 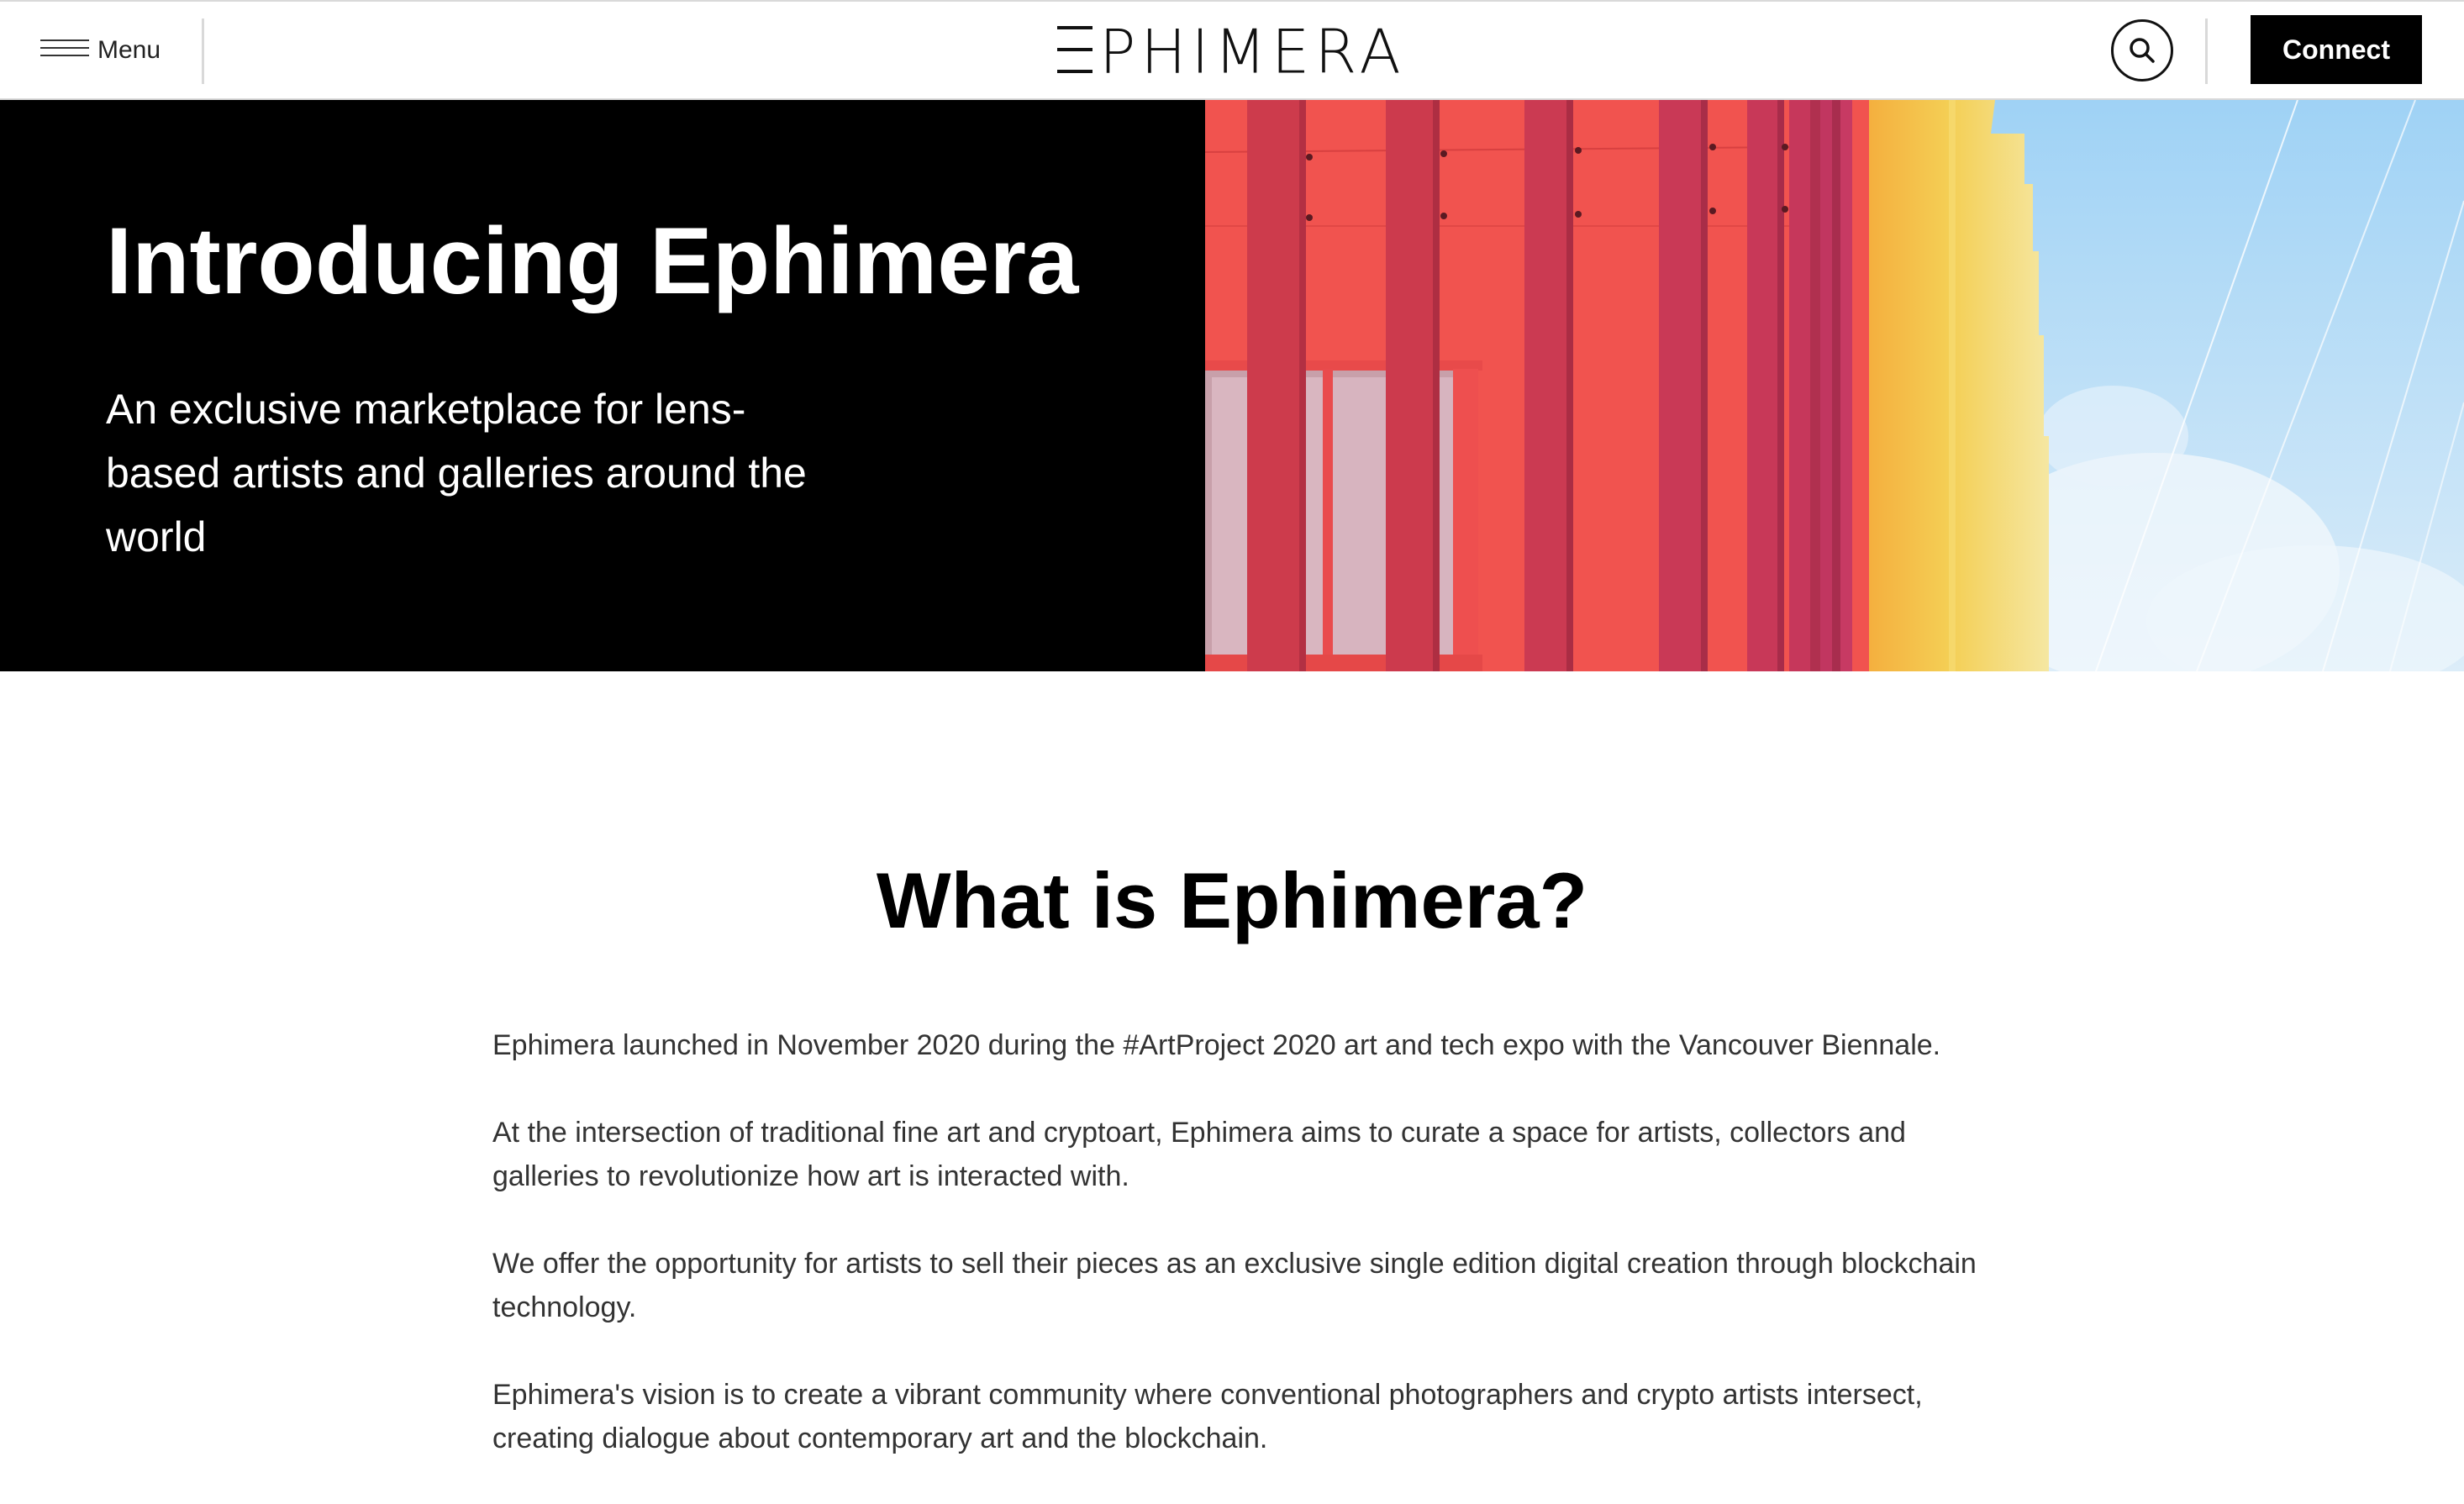 I want to click on logo-wordmark: PHIMERA, so click(x=1252, y=51).